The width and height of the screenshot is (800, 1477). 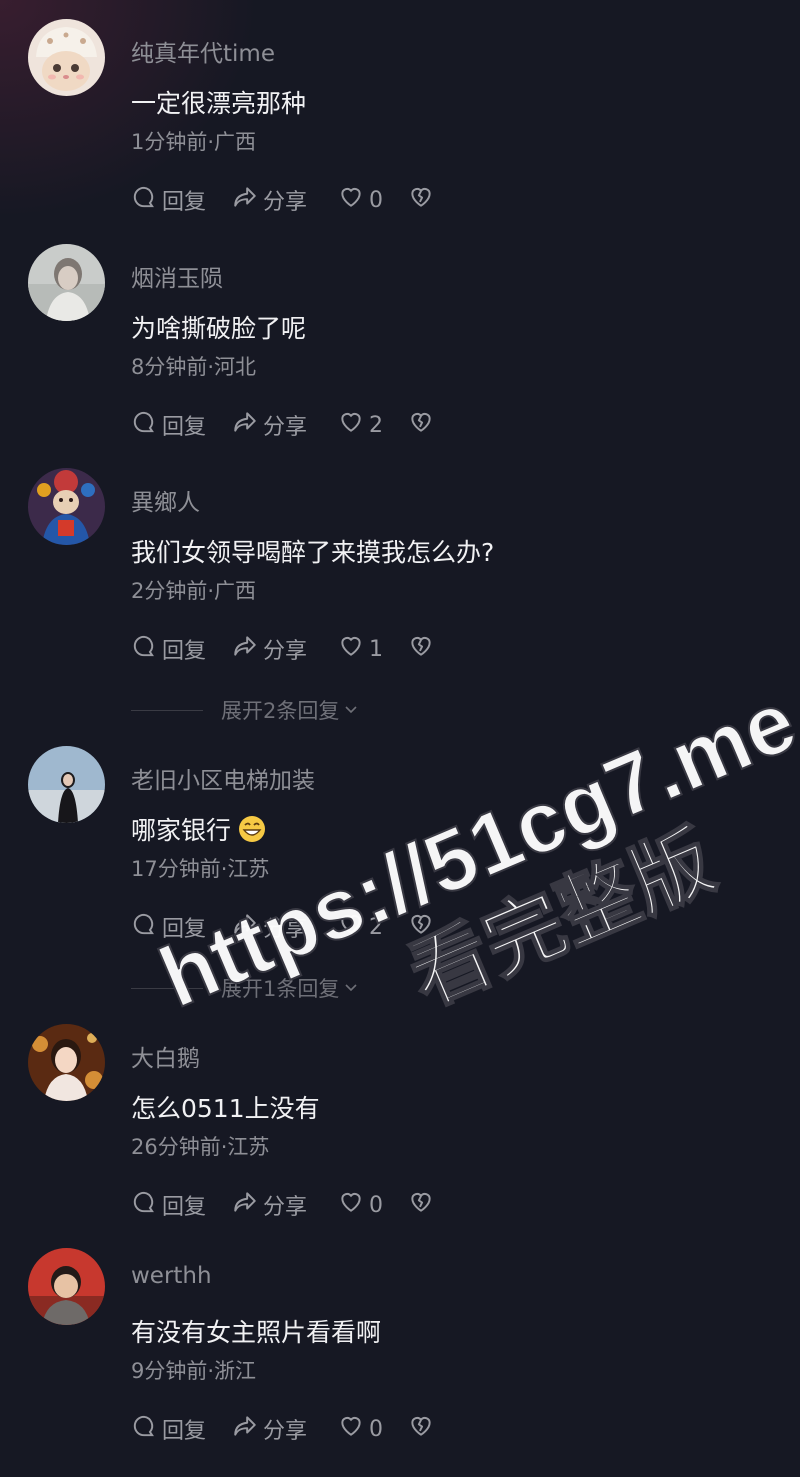 What do you see at coordinates (165, 500) in the screenshot?
I see `username: 異鄉人` at bounding box center [165, 500].